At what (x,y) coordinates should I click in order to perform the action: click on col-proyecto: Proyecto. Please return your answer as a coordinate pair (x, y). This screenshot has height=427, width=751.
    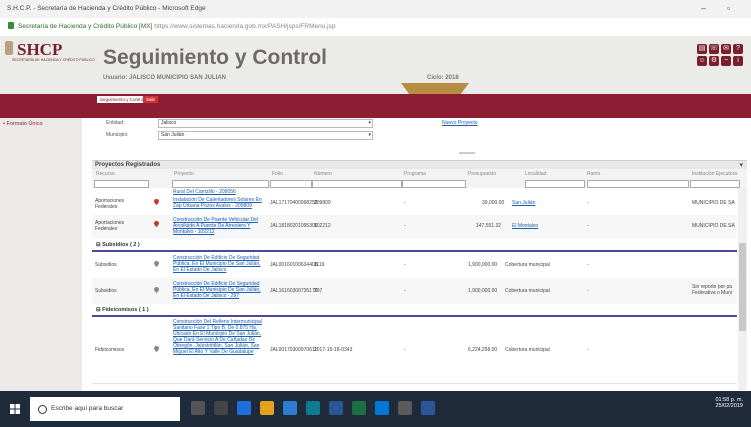
    Looking at the image, I should click on (184, 174).